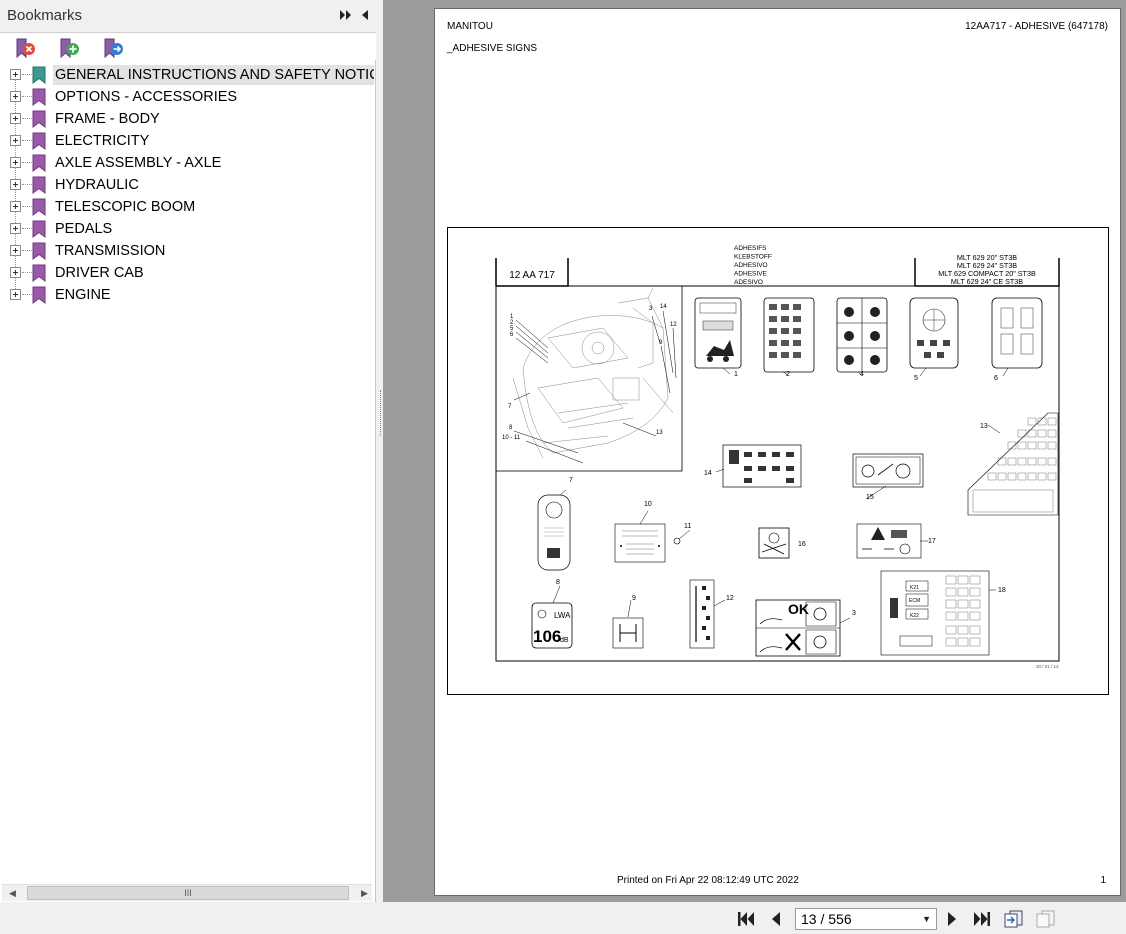  Describe the element at coordinates (552, 614) in the screenshot. I see `sticker-8: LWA 106 dB 8` at that location.